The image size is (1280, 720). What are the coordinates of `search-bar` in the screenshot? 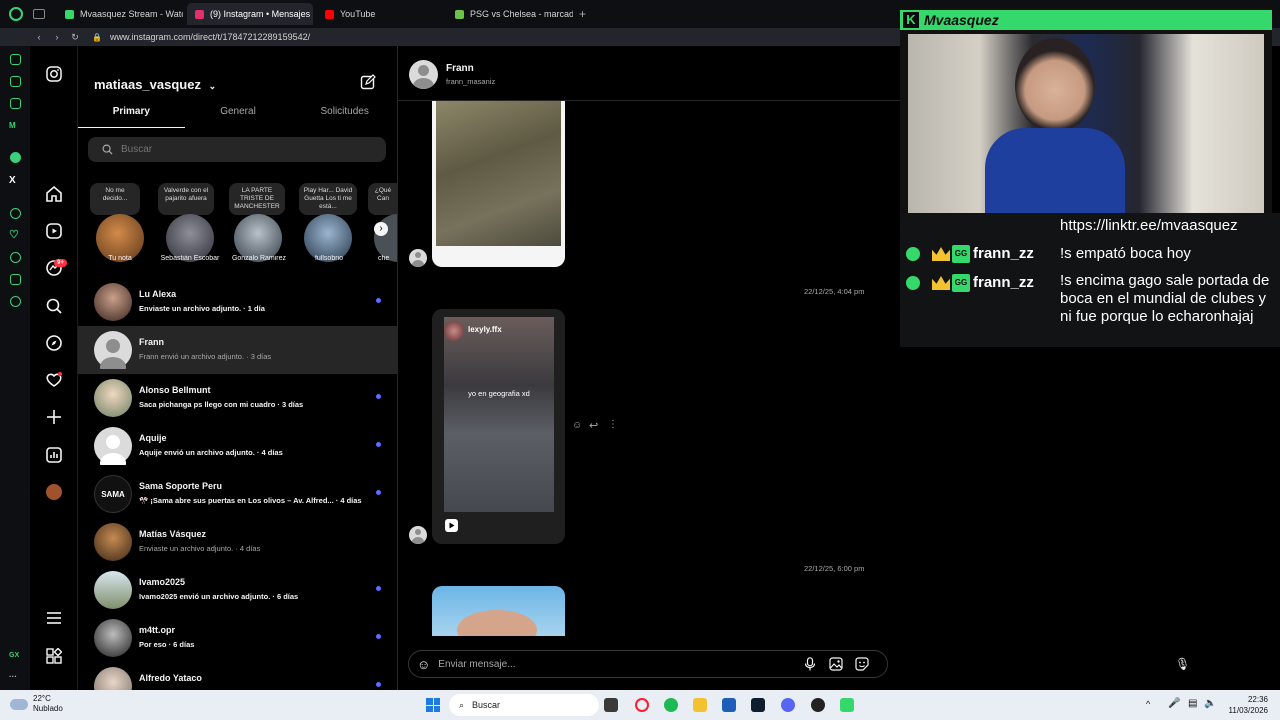 It's located at (237, 149).